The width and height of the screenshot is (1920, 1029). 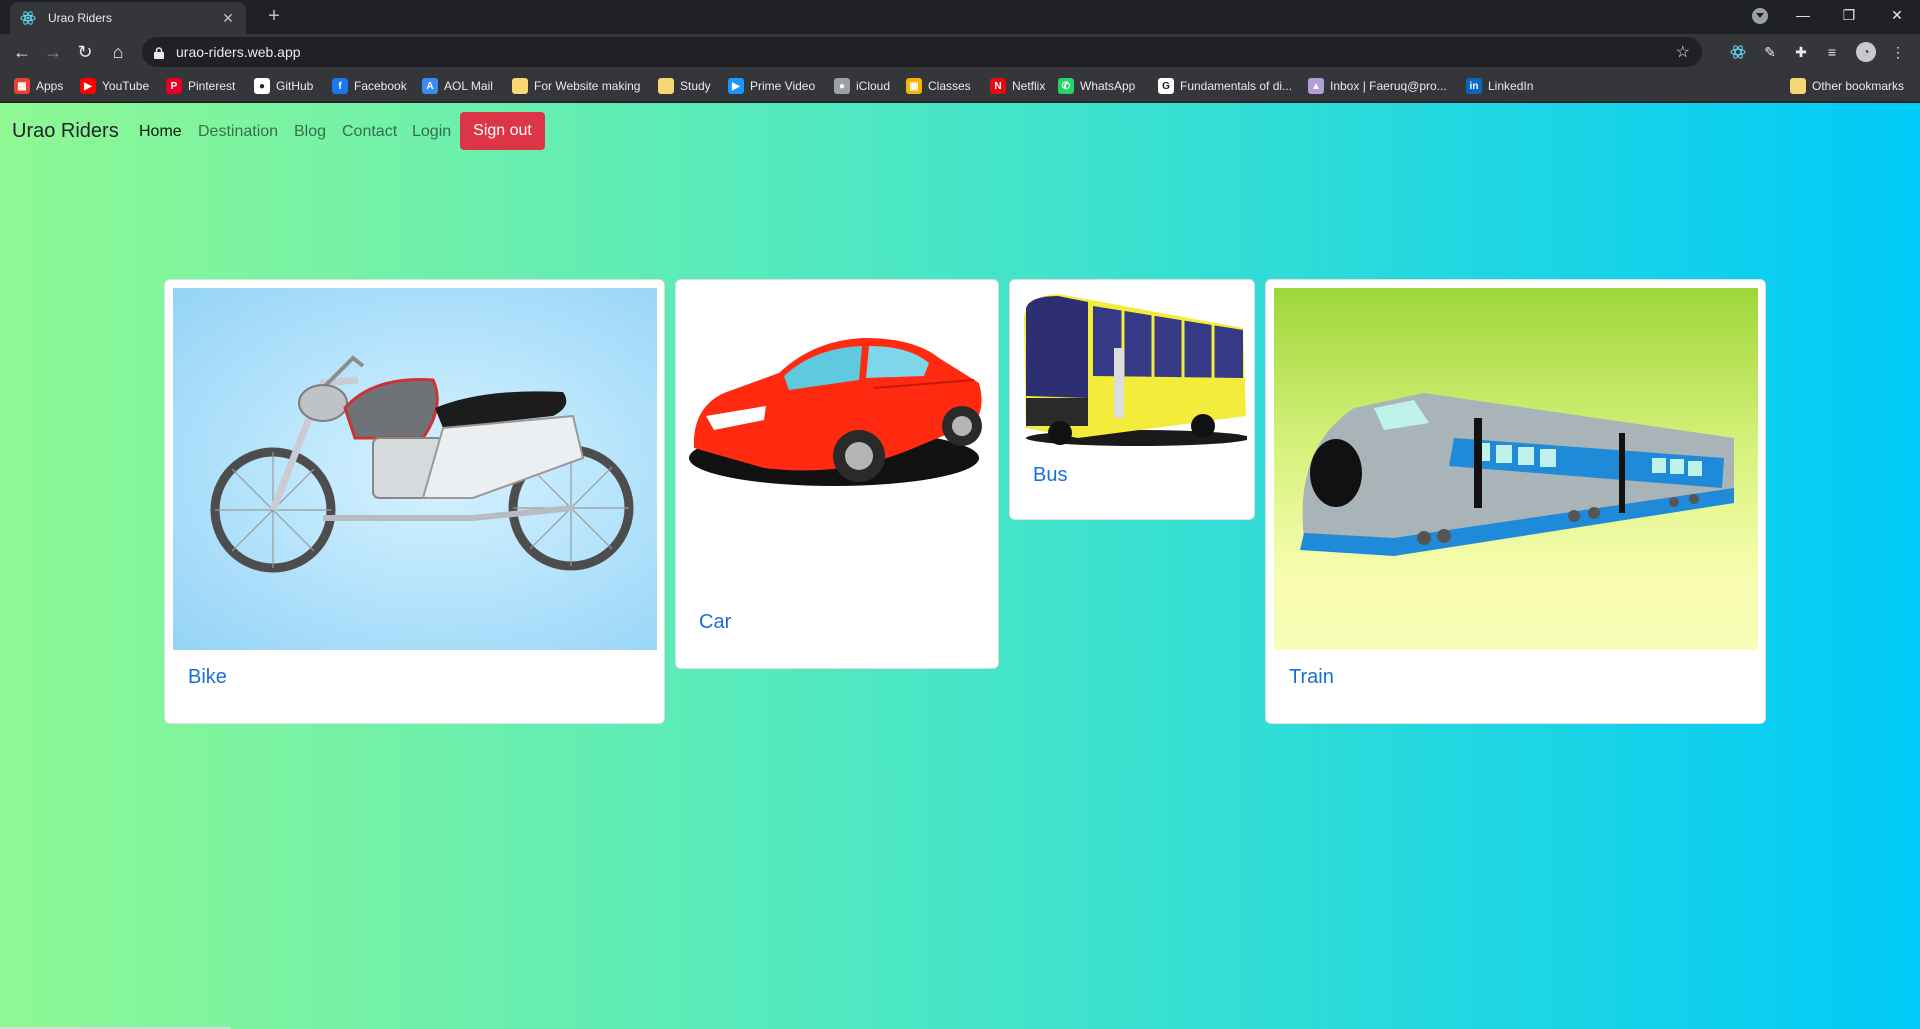 What do you see at coordinates (998, 86) in the screenshot?
I see `netflix-icon: N` at bounding box center [998, 86].